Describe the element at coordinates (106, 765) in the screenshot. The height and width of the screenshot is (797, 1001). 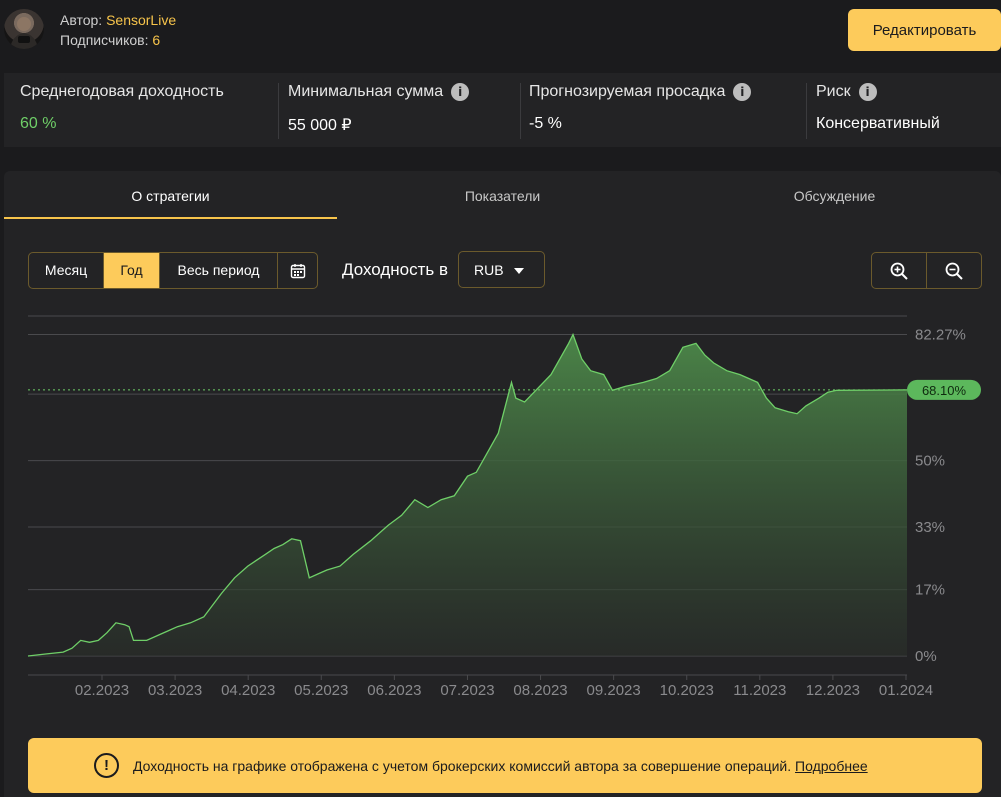
I see `alert-icon: !` at that location.